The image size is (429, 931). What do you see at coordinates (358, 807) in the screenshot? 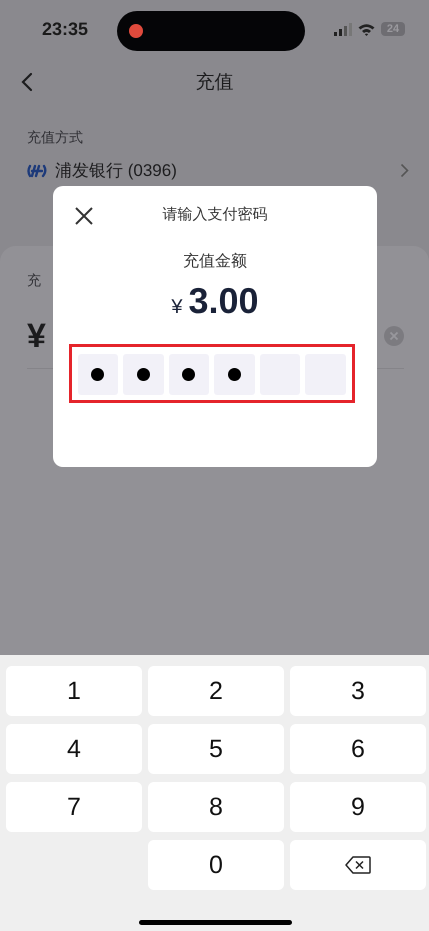
I see `digit-key: 9` at bounding box center [358, 807].